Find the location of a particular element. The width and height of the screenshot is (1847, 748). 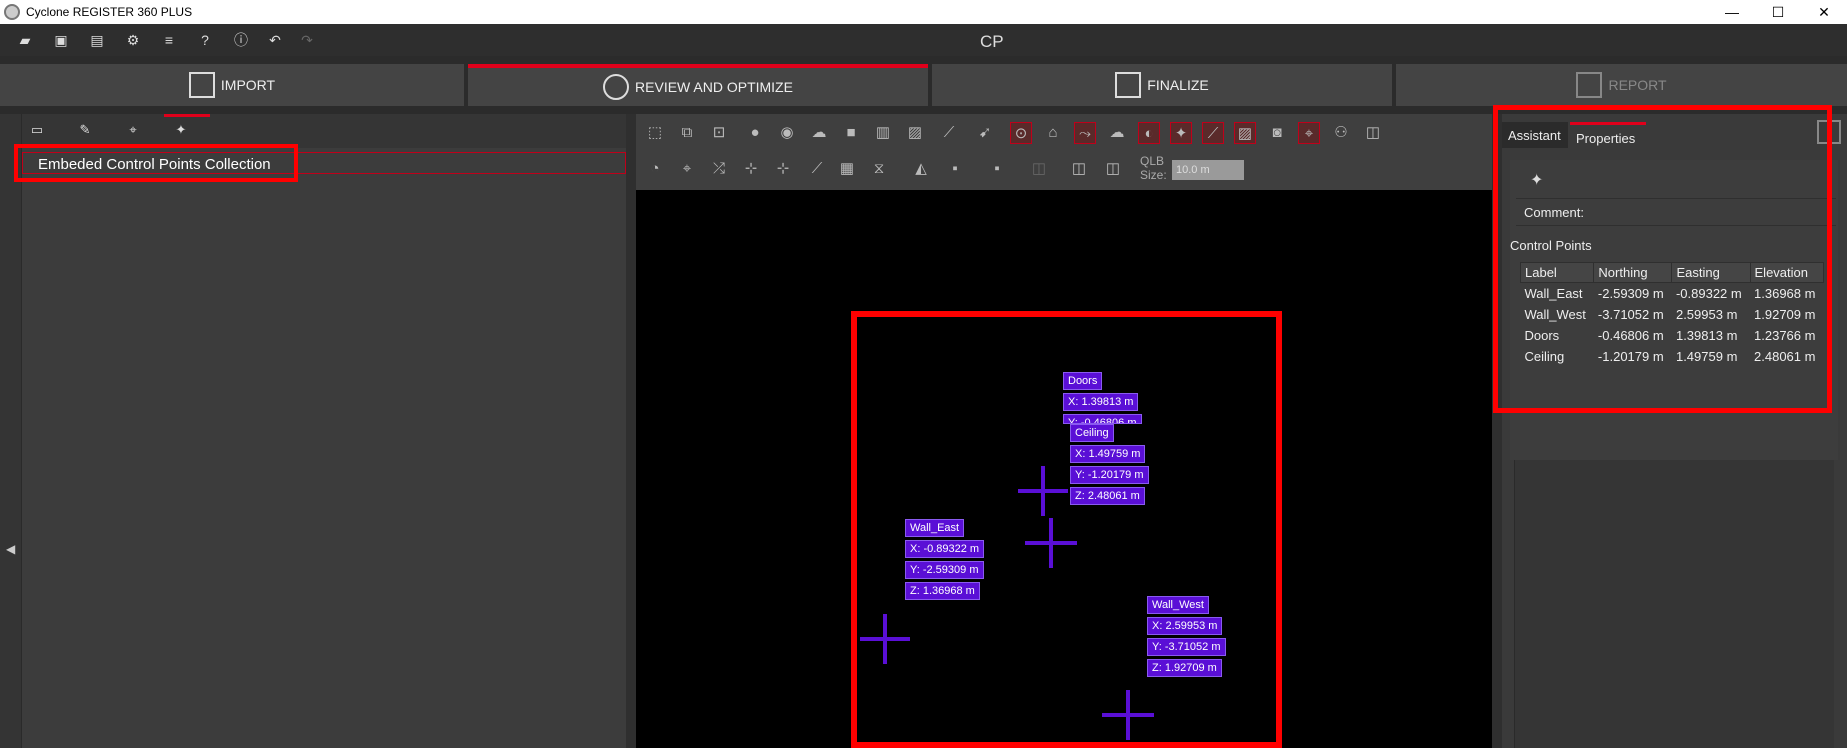

qlb-size-label: QLB Size: is located at coordinates (1153, 168).